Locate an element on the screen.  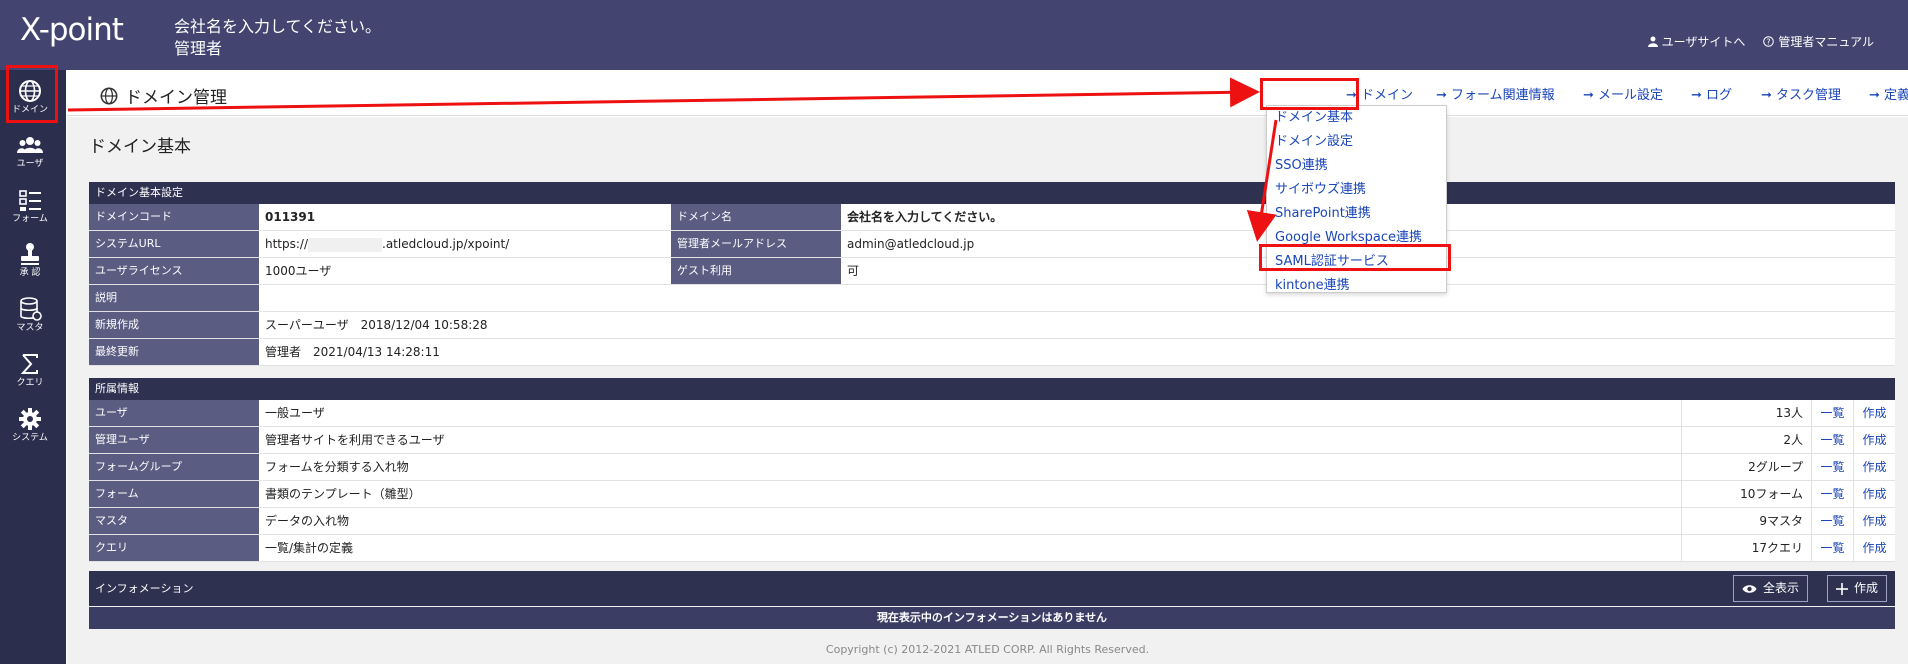
system-url-value: https:// .atledcloud.jp/xpoint/ is located at coordinates (465, 244).